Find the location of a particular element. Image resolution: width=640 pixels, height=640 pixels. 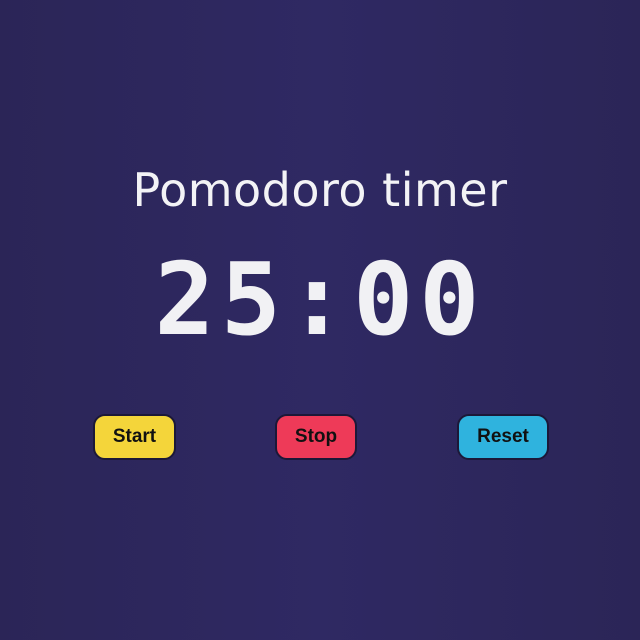

app-title: Pomodoro timer is located at coordinates (320, 190).